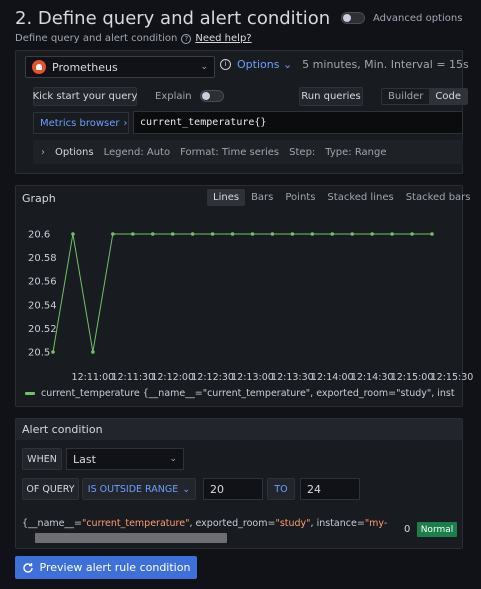 The height and width of the screenshot is (589, 481). What do you see at coordinates (330, 489) in the screenshot?
I see `range-to-input: 24` at bounding box center [330, 489].